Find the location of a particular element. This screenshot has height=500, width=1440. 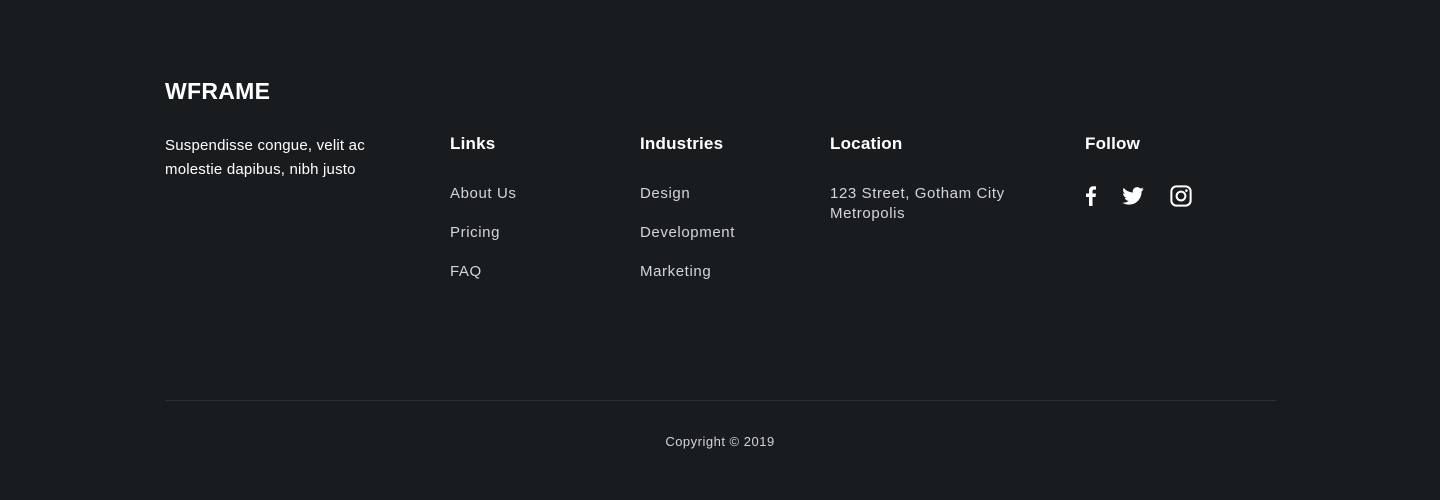

brand-logo: WFRAME is located at coordinates (217, 91).